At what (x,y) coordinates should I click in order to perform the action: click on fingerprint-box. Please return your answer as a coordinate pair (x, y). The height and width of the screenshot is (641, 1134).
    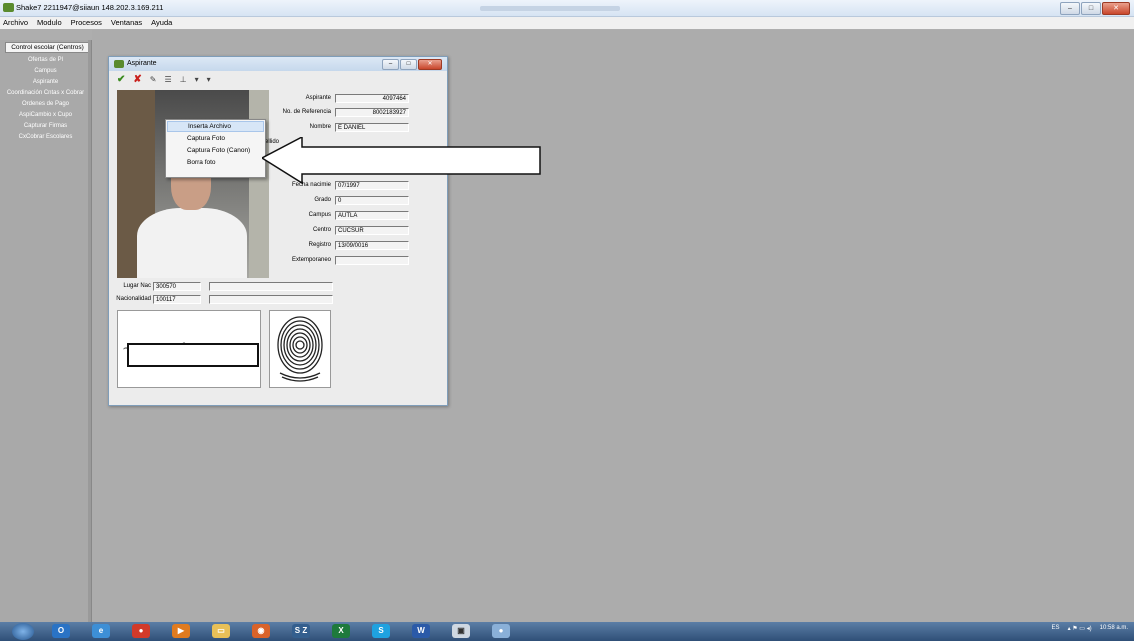
    Looking at the image, I should click on (300, 349).